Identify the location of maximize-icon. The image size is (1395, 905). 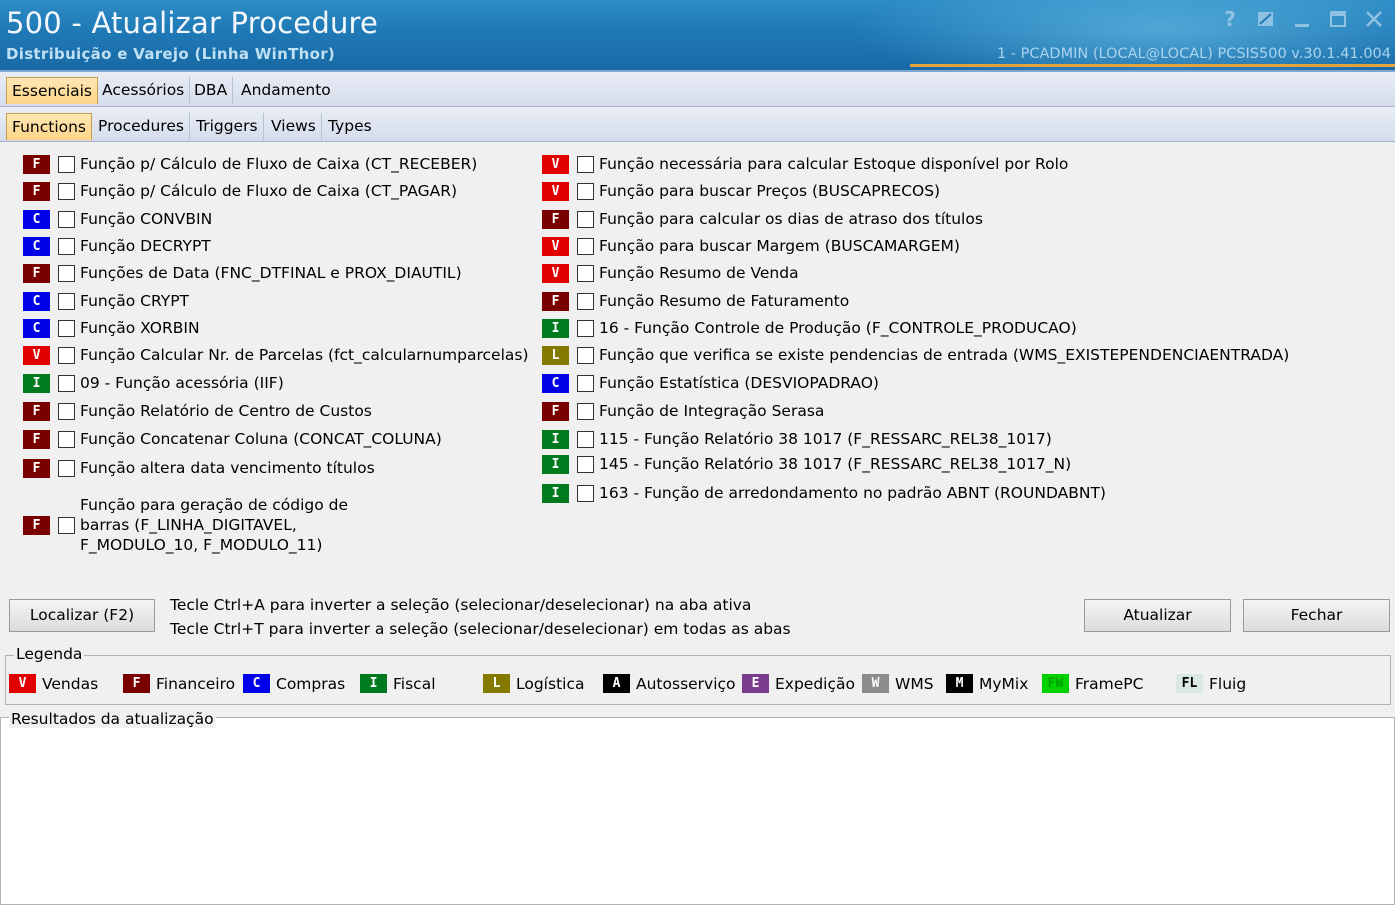
(1338, 19).